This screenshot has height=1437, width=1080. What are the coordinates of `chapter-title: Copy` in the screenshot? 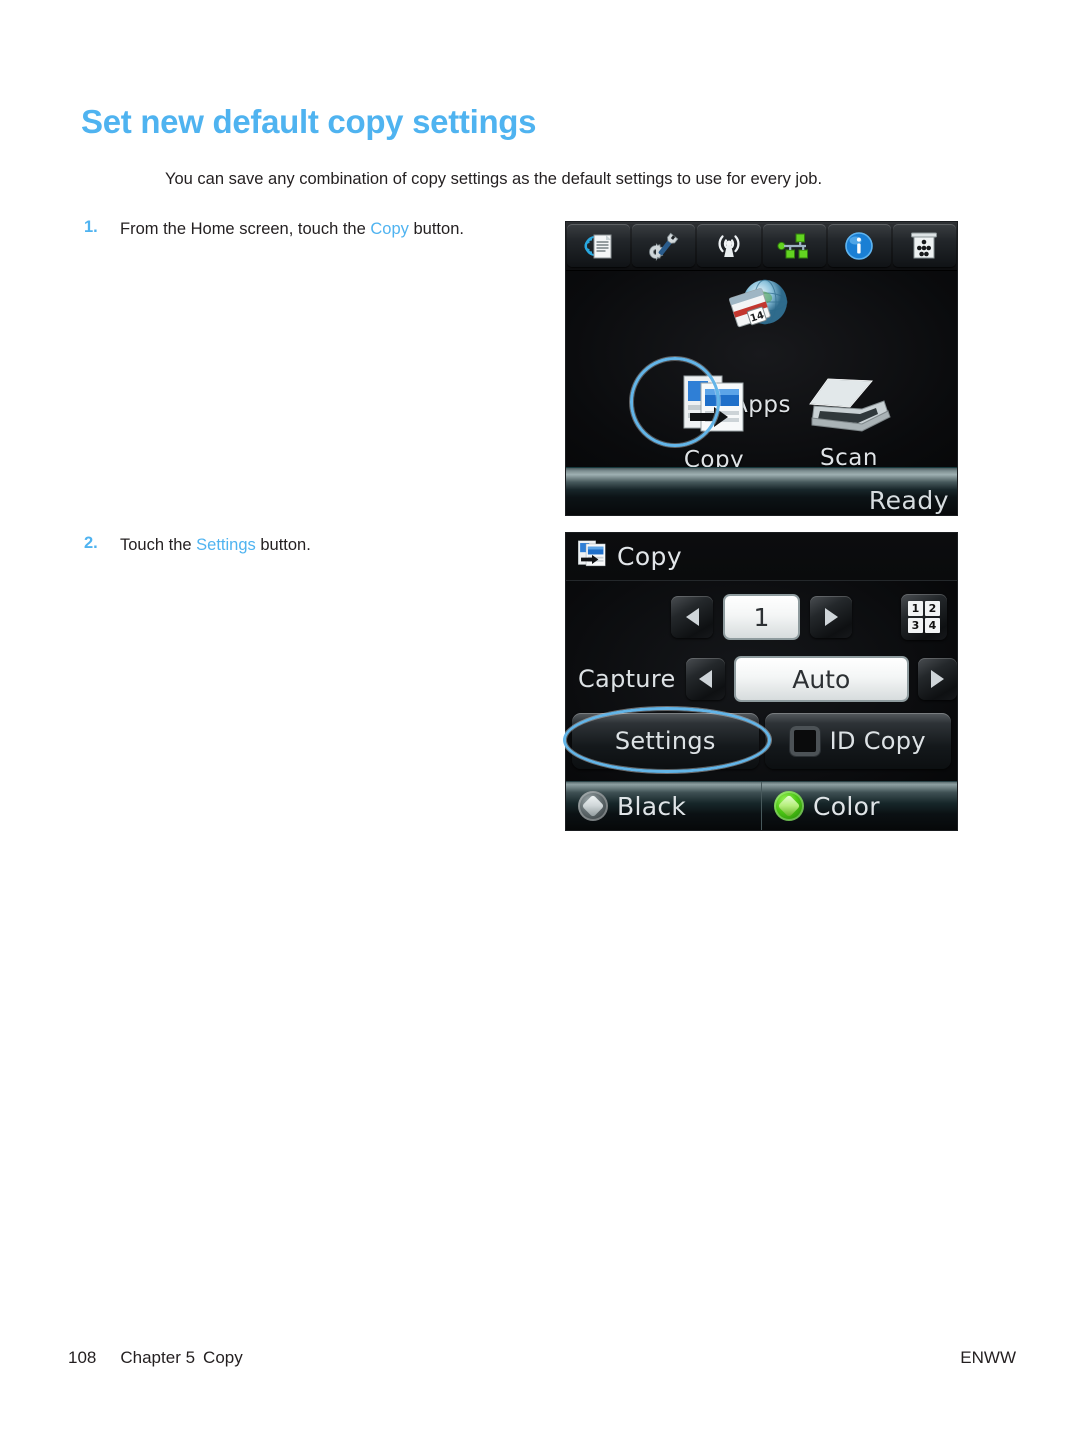 It's located at (223, 1357).